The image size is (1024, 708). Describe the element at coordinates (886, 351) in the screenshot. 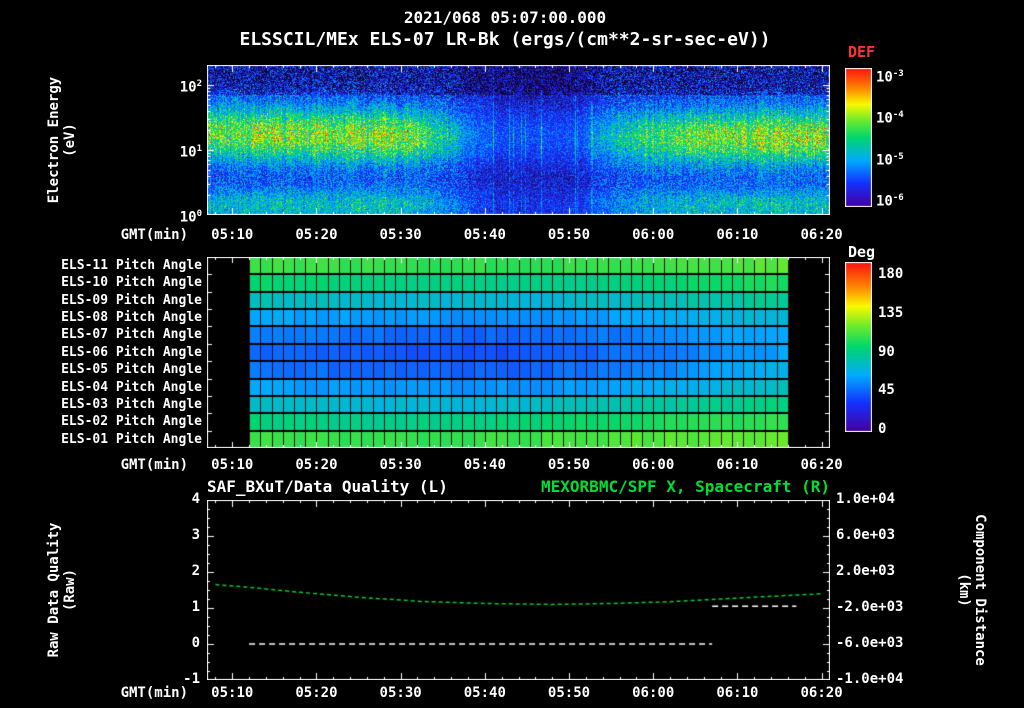

I see `deg-colorbar-tick-label: 90` at that location.